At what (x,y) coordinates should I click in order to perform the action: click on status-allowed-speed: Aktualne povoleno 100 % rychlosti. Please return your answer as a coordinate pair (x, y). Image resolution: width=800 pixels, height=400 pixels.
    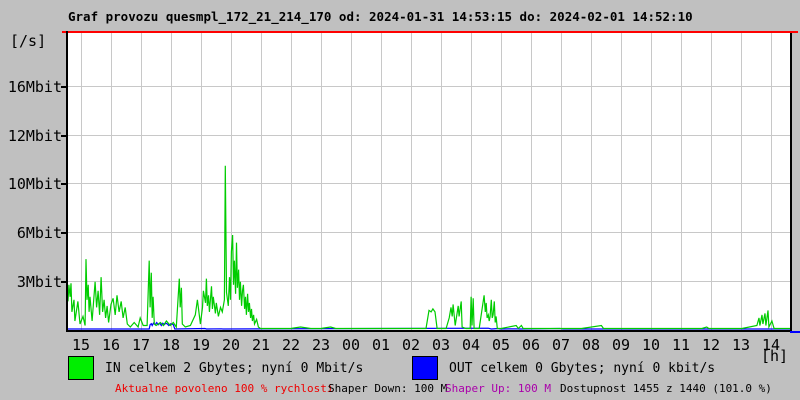
    Looking at the image, I should click on (224, 388).